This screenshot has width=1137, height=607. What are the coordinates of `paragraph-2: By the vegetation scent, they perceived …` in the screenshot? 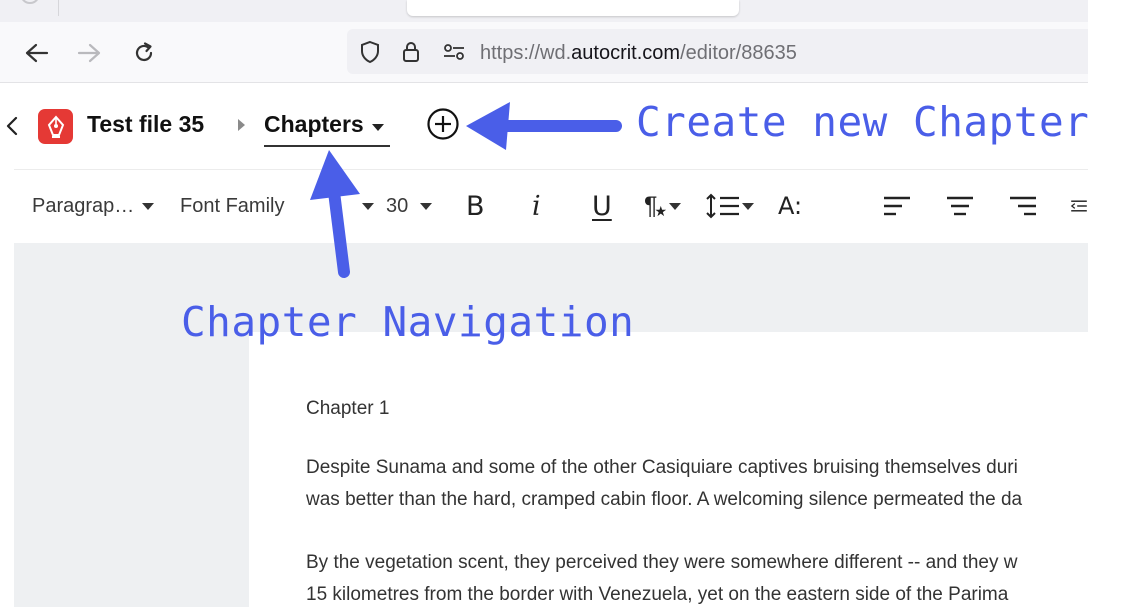 It's located at (661, 577).